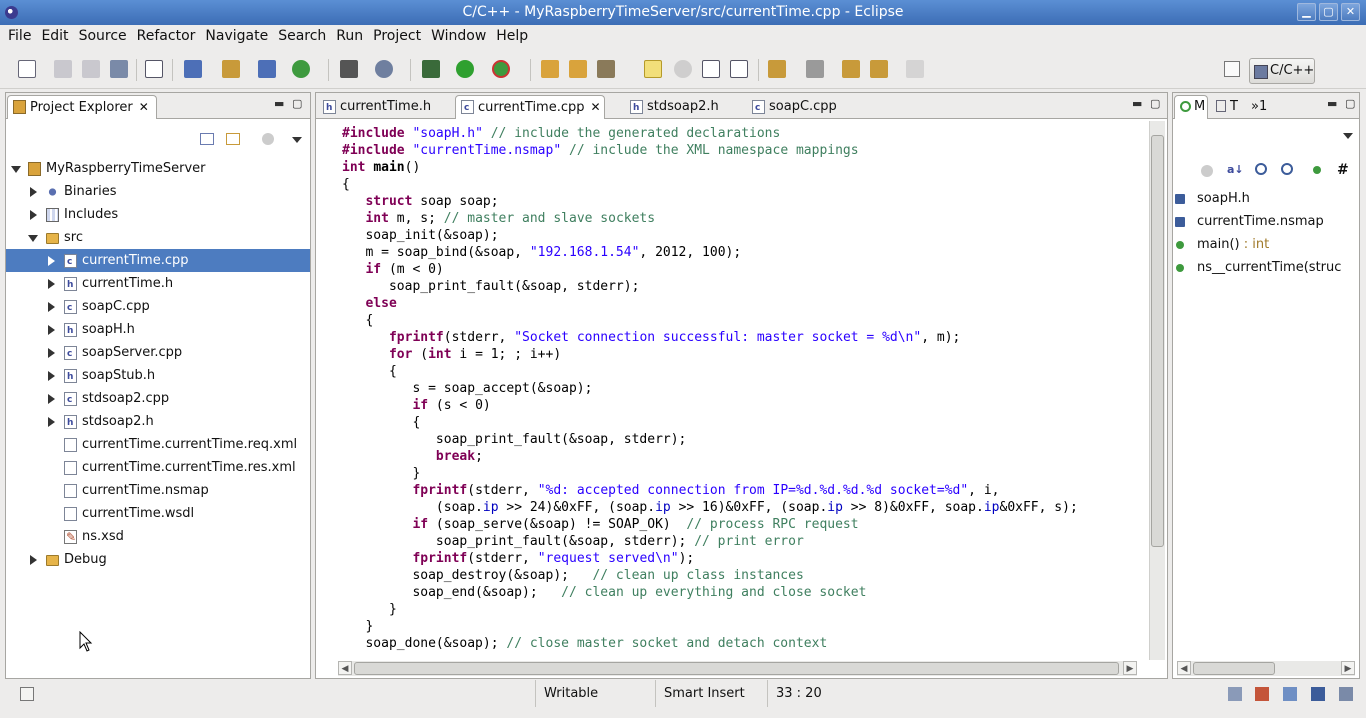  What do you see at coordinates (1287, 169) in the screenshot?
I see `hide-non-public-icon` at bounding box center [1287, 169].